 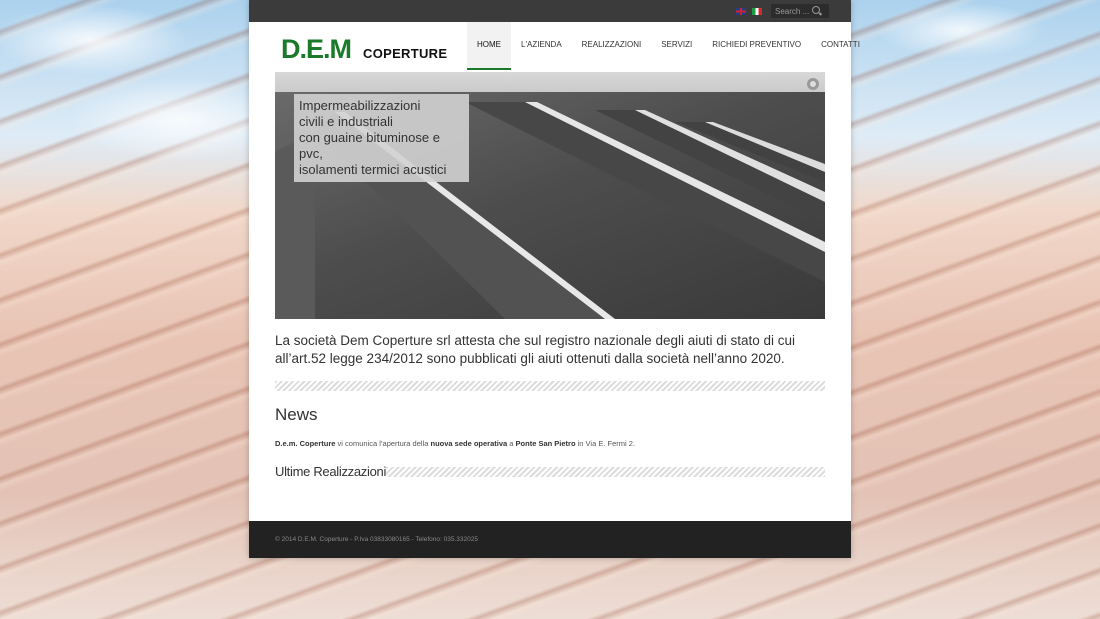 What do you see at coordinates (541, 45) in the screenshot?
I see `nav-item-azienda: L'AZIENDA` at bounding box center [541, 45].